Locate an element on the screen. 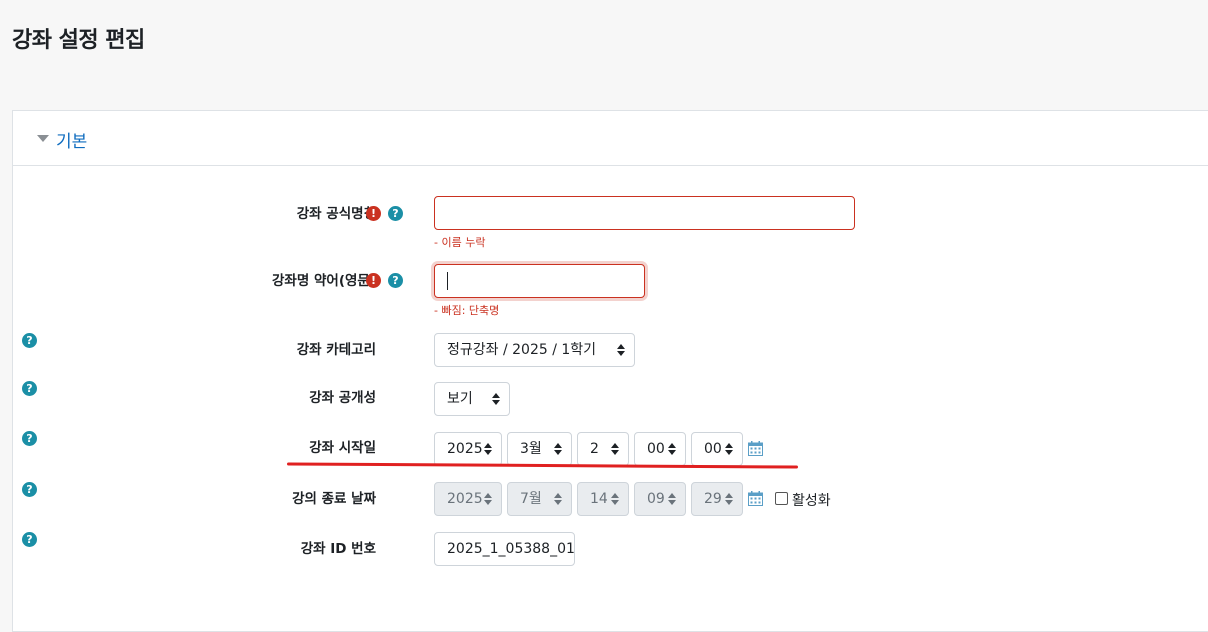 The image size is (1208, 632). idnumber-input: 2025_1_05388_01 is located at coordinates (504, 549).